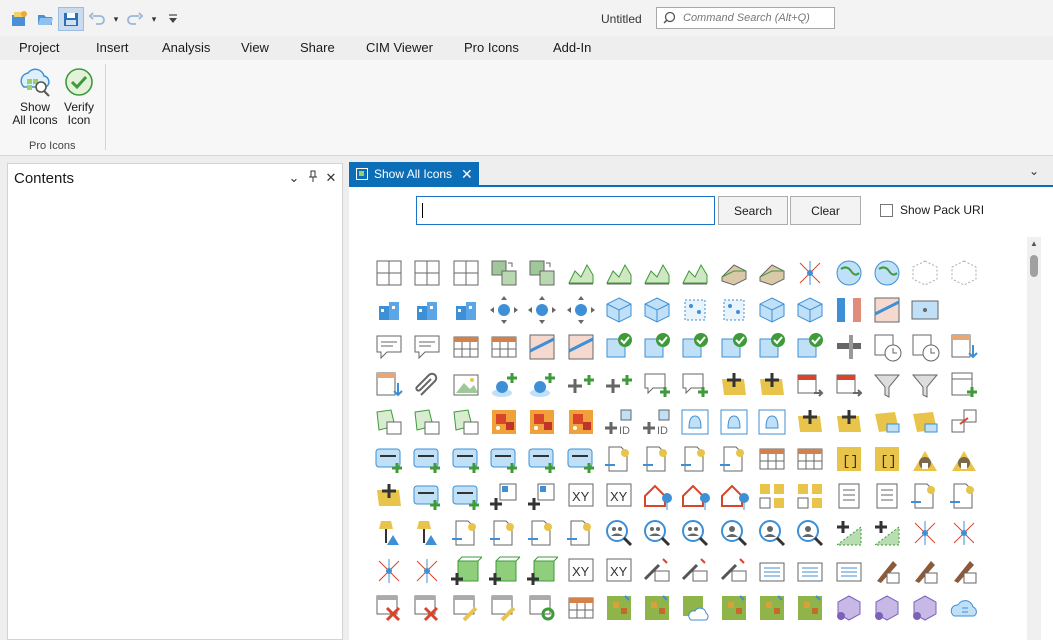  Describe the element at coordinates (886, 210) in the screenshot. I see `show-pack-uri-checkbox` at that location.